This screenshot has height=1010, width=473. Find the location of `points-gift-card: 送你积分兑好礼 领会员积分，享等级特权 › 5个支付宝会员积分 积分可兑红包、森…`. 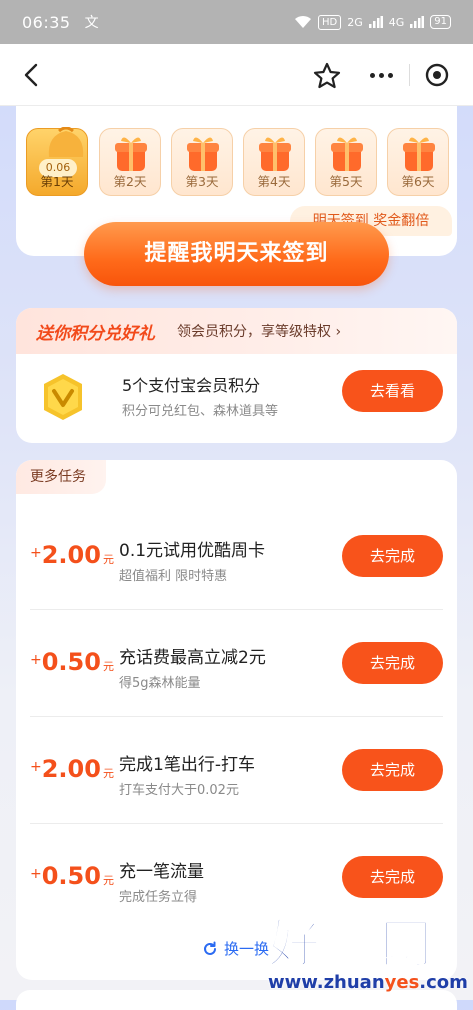

points-gift-card: 送你积分兑好礼 领会员积分，享等级特权 › 5个支付宝会员积分 积分可兑红包、森… is located at coordinates (236, 375).